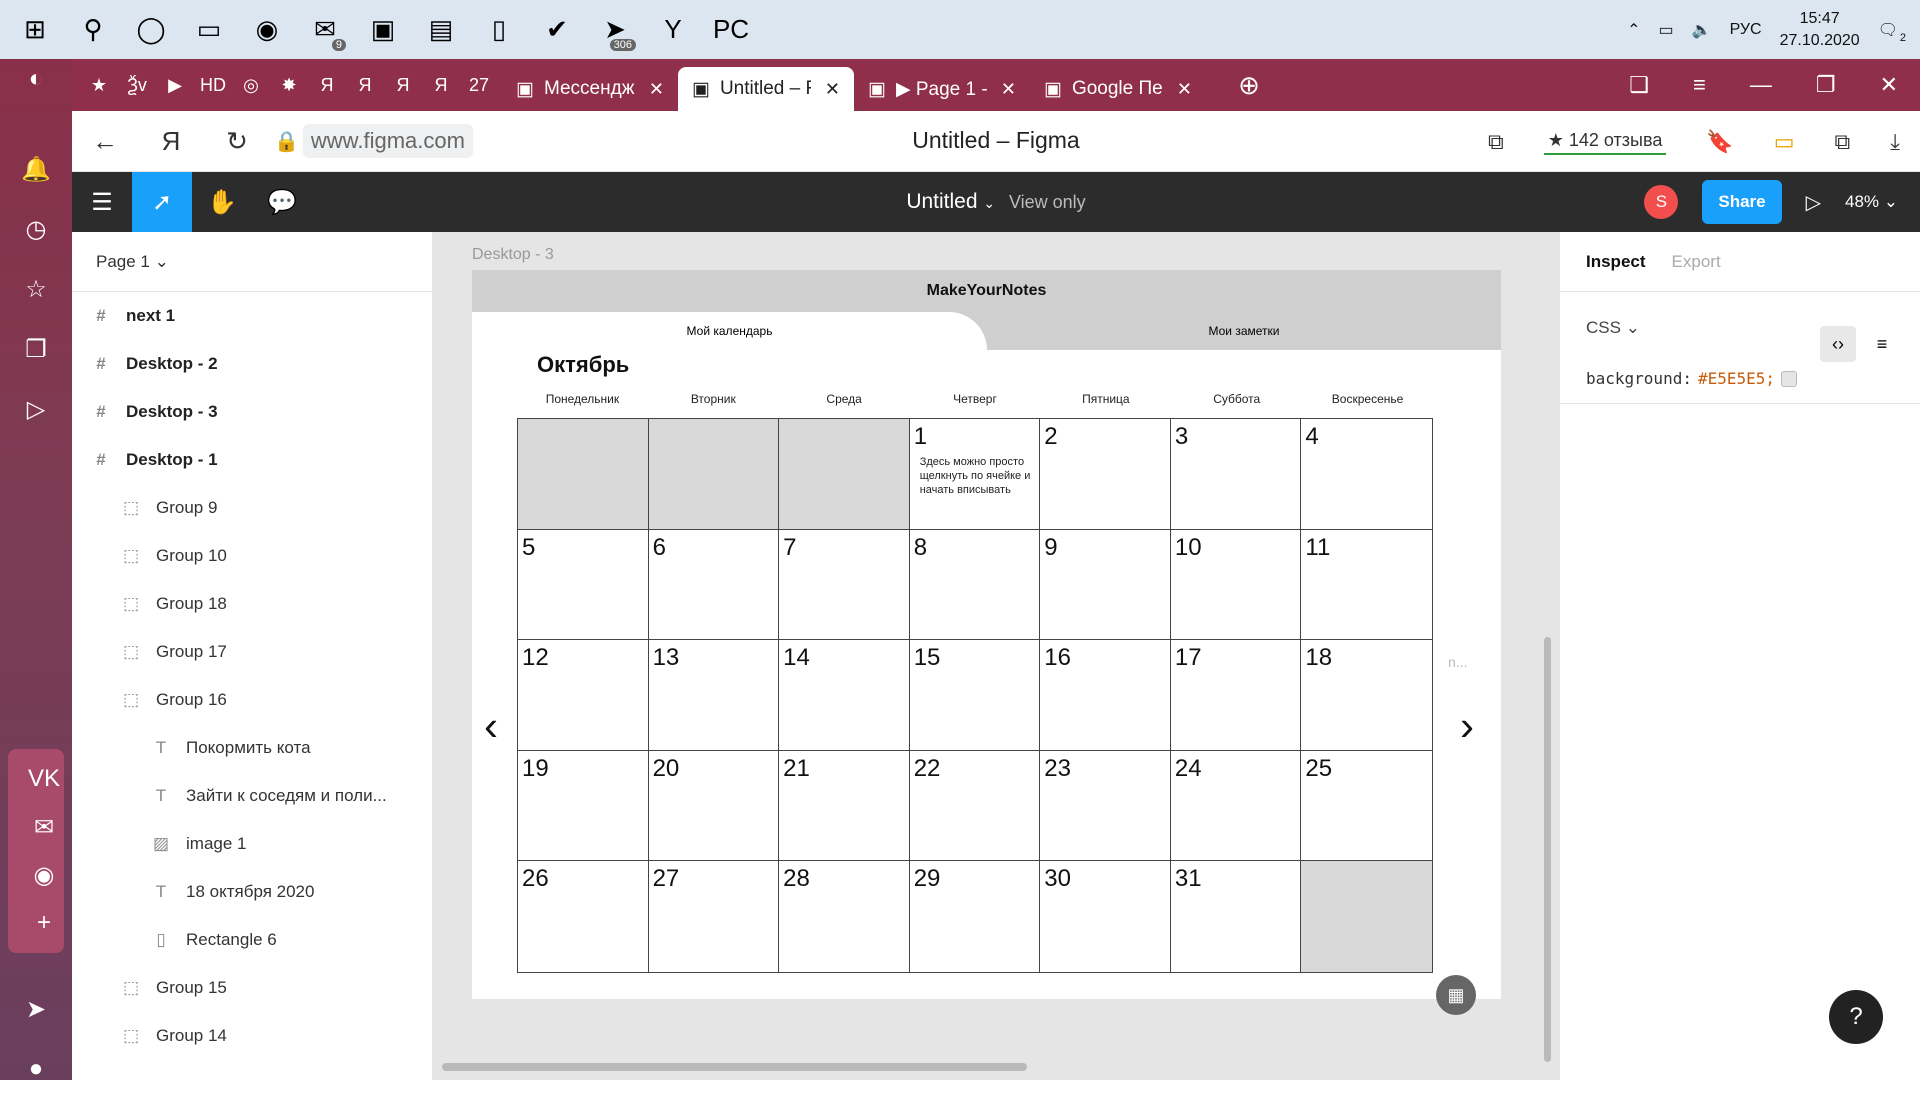 This screenshot has width=1920, height=1099. What do you see at coordinates (36, 289) in the screenshot?
I see `bookmarks-icon: ☆` at bounding box center [36, 289].